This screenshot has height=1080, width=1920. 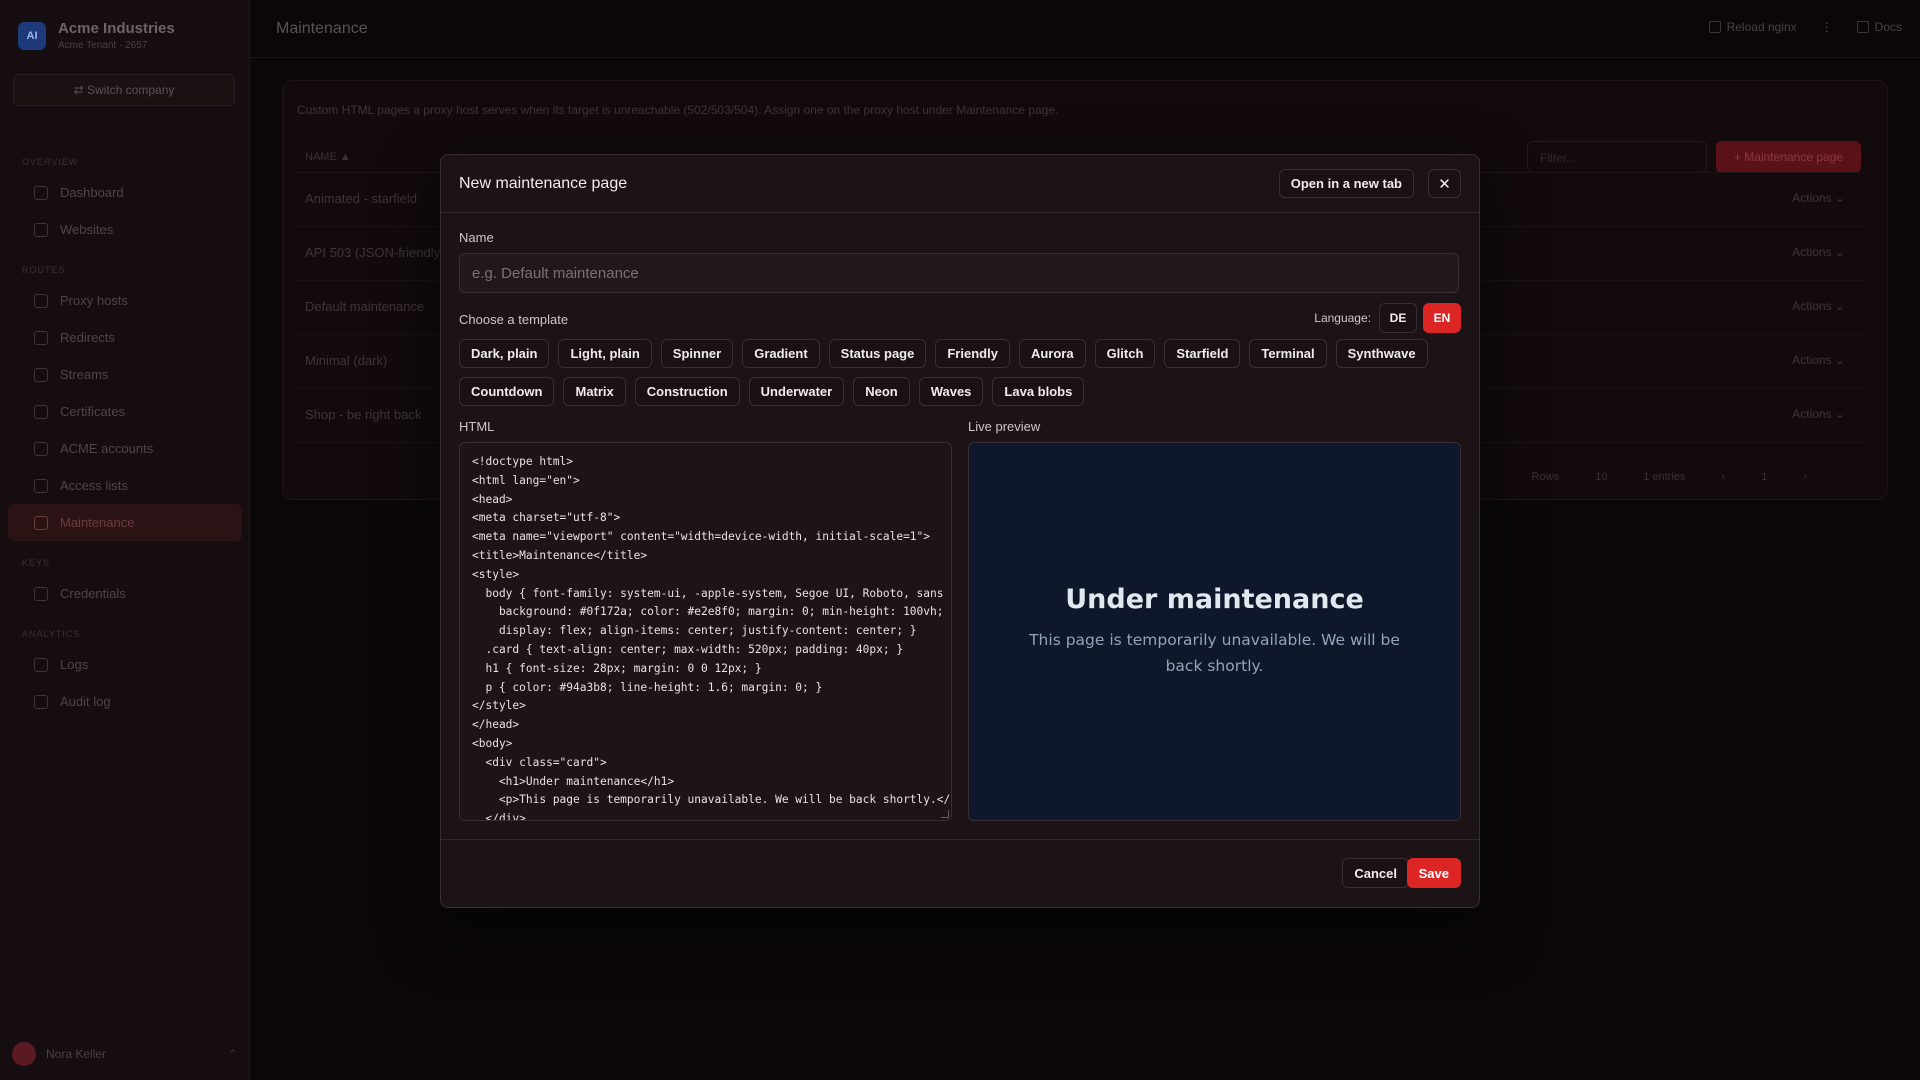 What do you see at coordinates (1381, 353) in the screenshot?
I see `template-synthwave-button: Synthwave` at bounding box center [1381, 353].